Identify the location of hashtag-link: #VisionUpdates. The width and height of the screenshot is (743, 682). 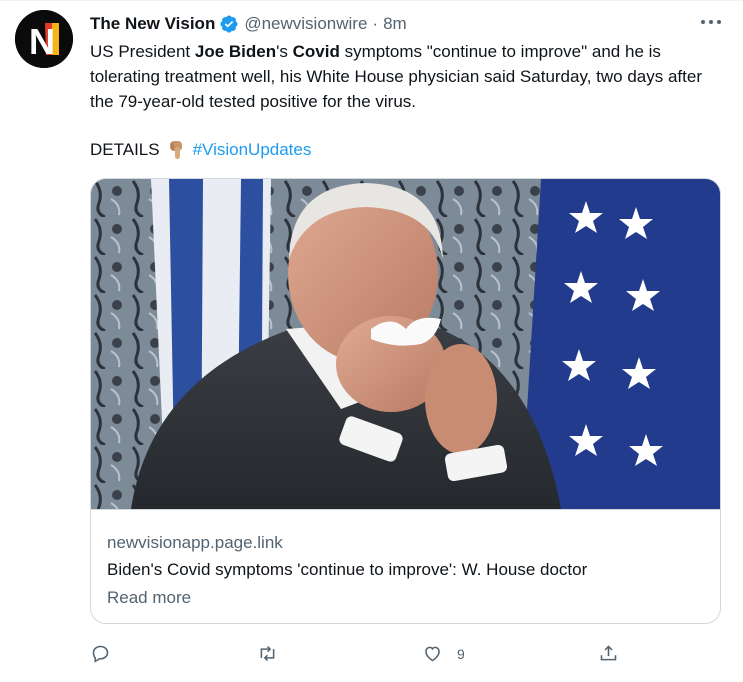
(252, 150).